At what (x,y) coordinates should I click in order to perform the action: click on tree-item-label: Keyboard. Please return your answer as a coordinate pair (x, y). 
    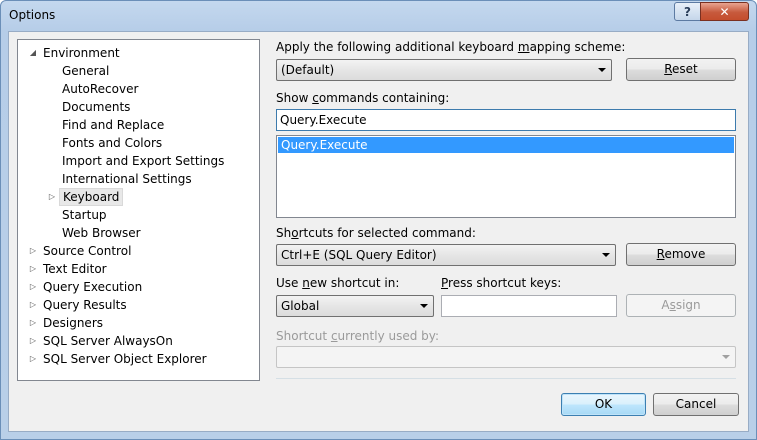
    Looking at the image, I should click on (91, 197).